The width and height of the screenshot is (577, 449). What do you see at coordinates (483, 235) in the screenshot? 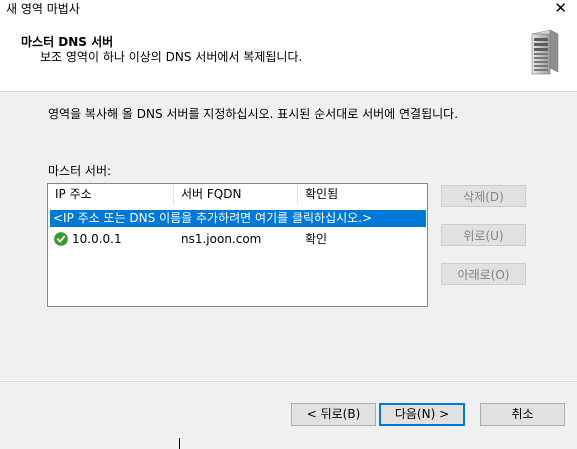
I see `move-up-button: 위로(U)` at bounding box center [483, 235].